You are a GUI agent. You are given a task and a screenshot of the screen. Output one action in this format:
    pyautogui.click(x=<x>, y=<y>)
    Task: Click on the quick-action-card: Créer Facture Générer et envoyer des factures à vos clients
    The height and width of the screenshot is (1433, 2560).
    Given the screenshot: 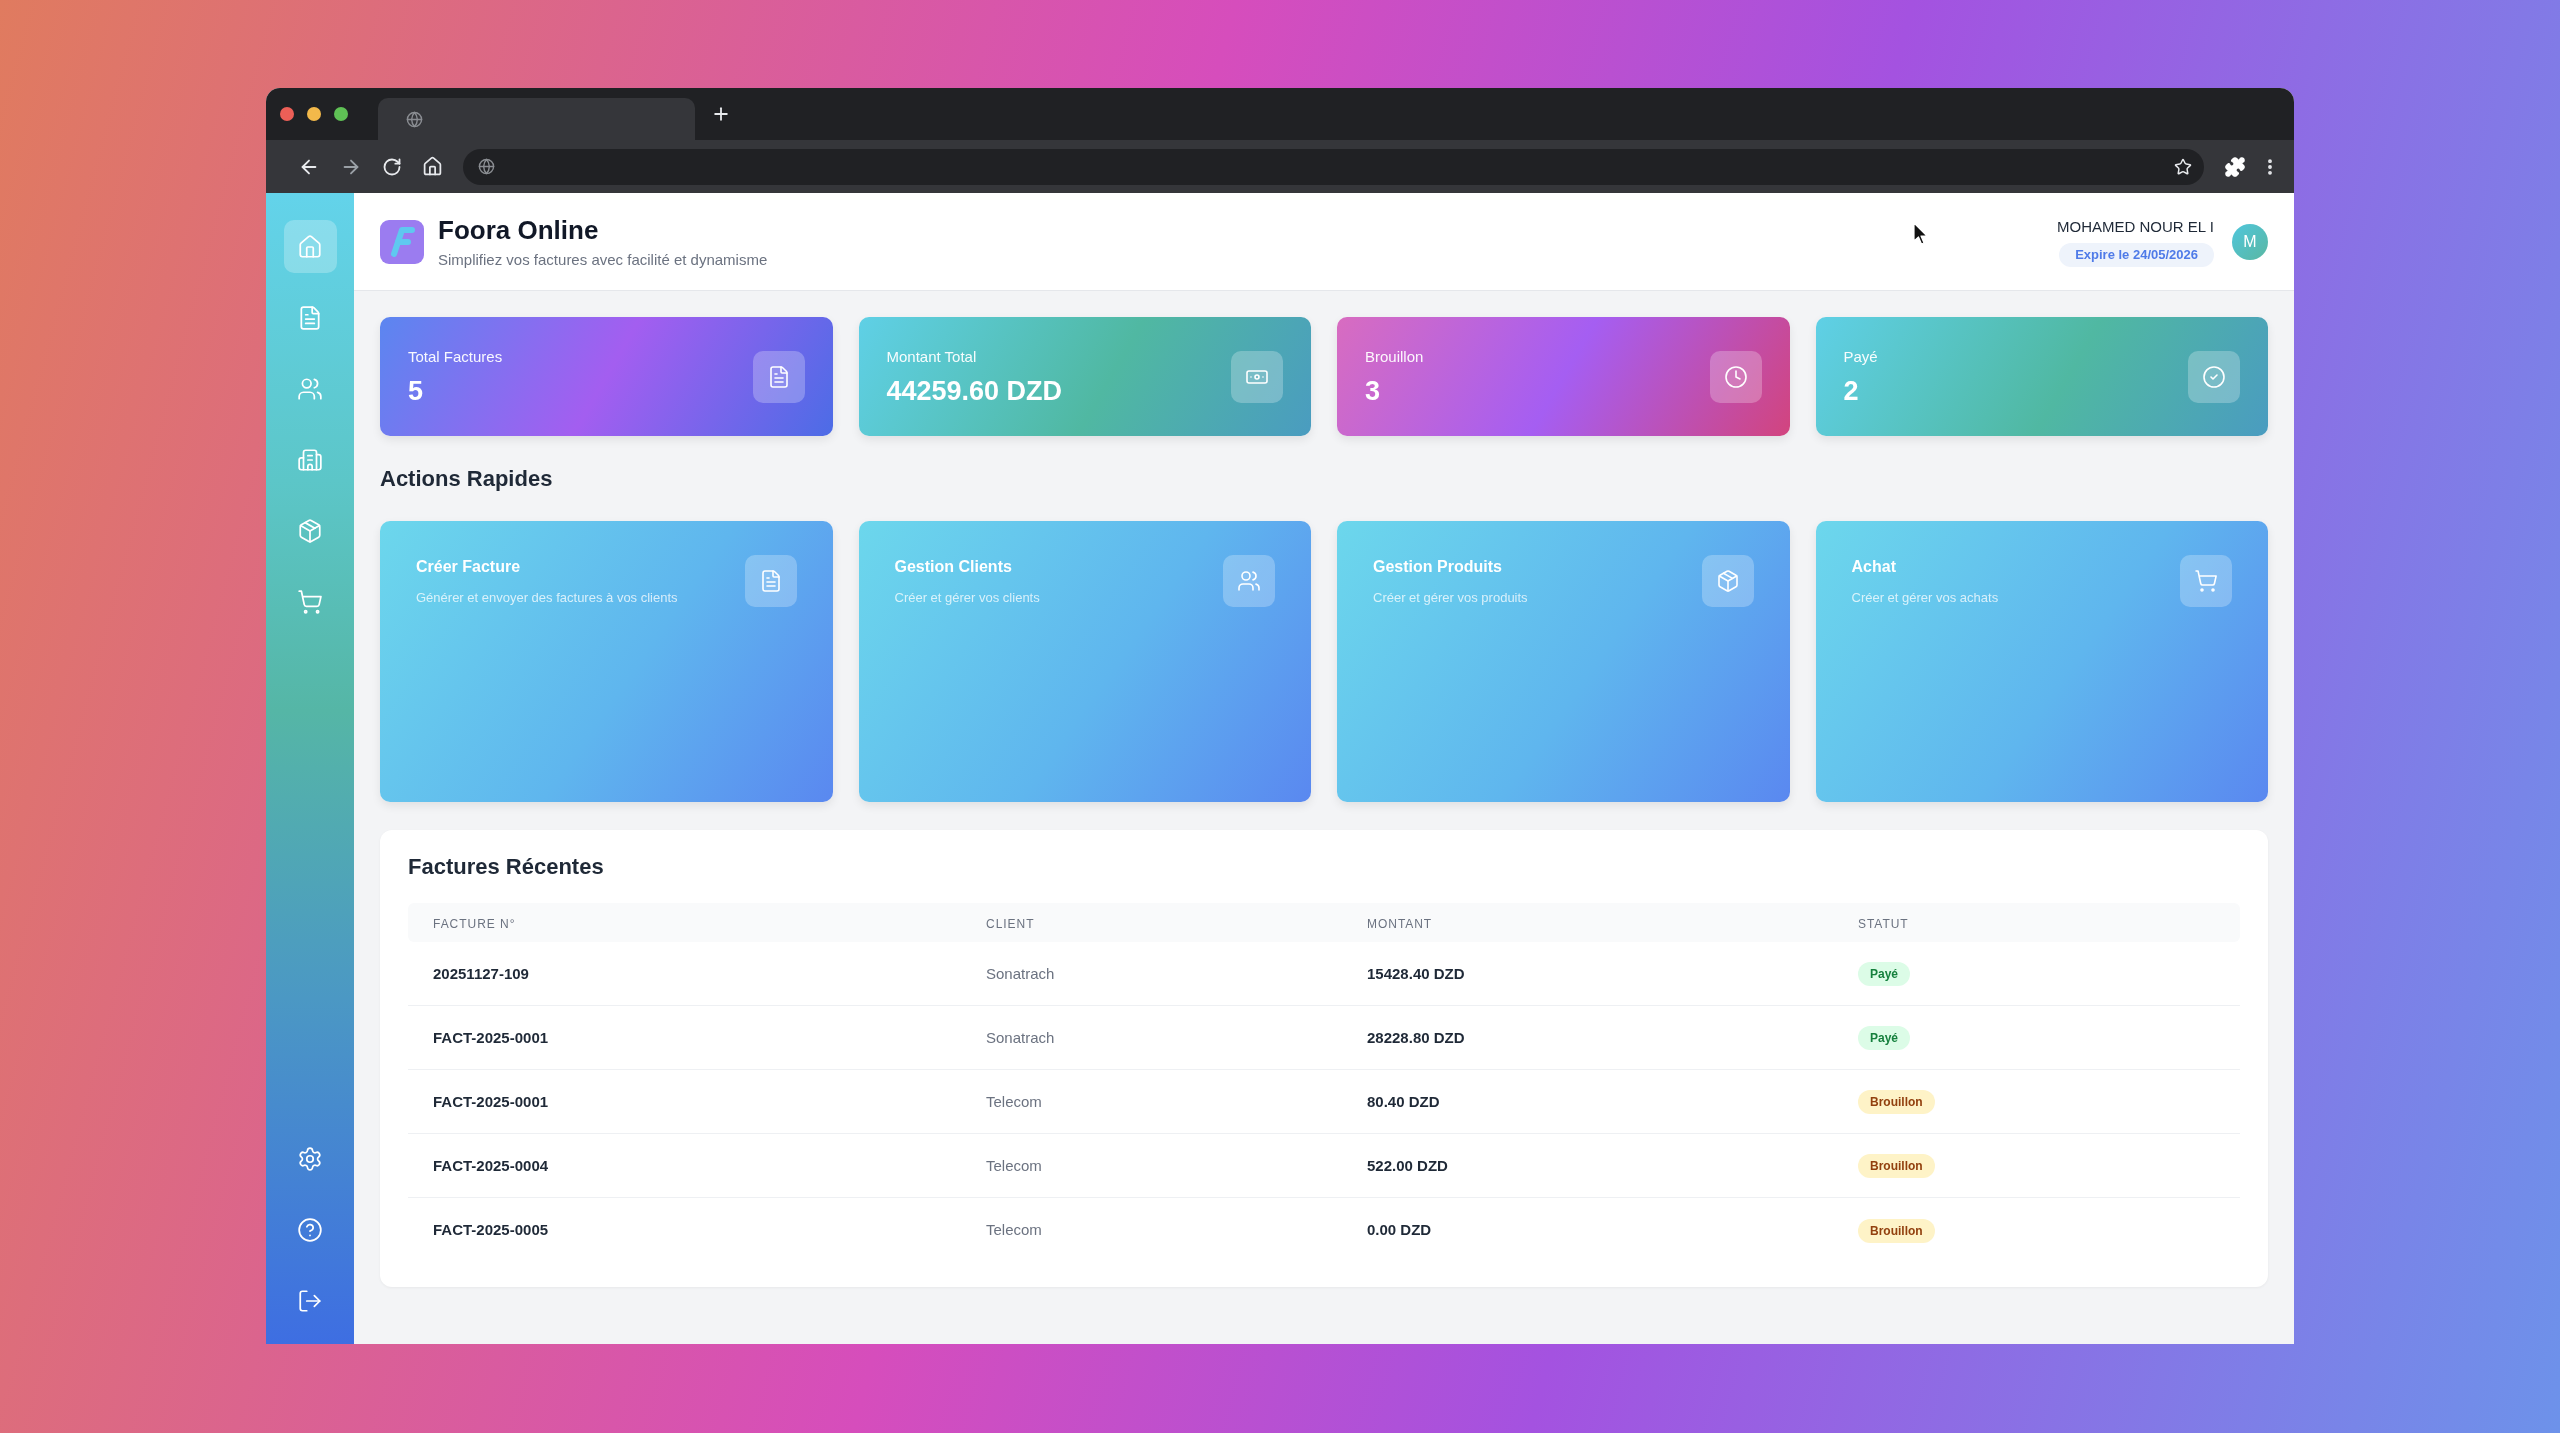 What is the action you would take?
    pyautogui.click(x=606, y=661)
    